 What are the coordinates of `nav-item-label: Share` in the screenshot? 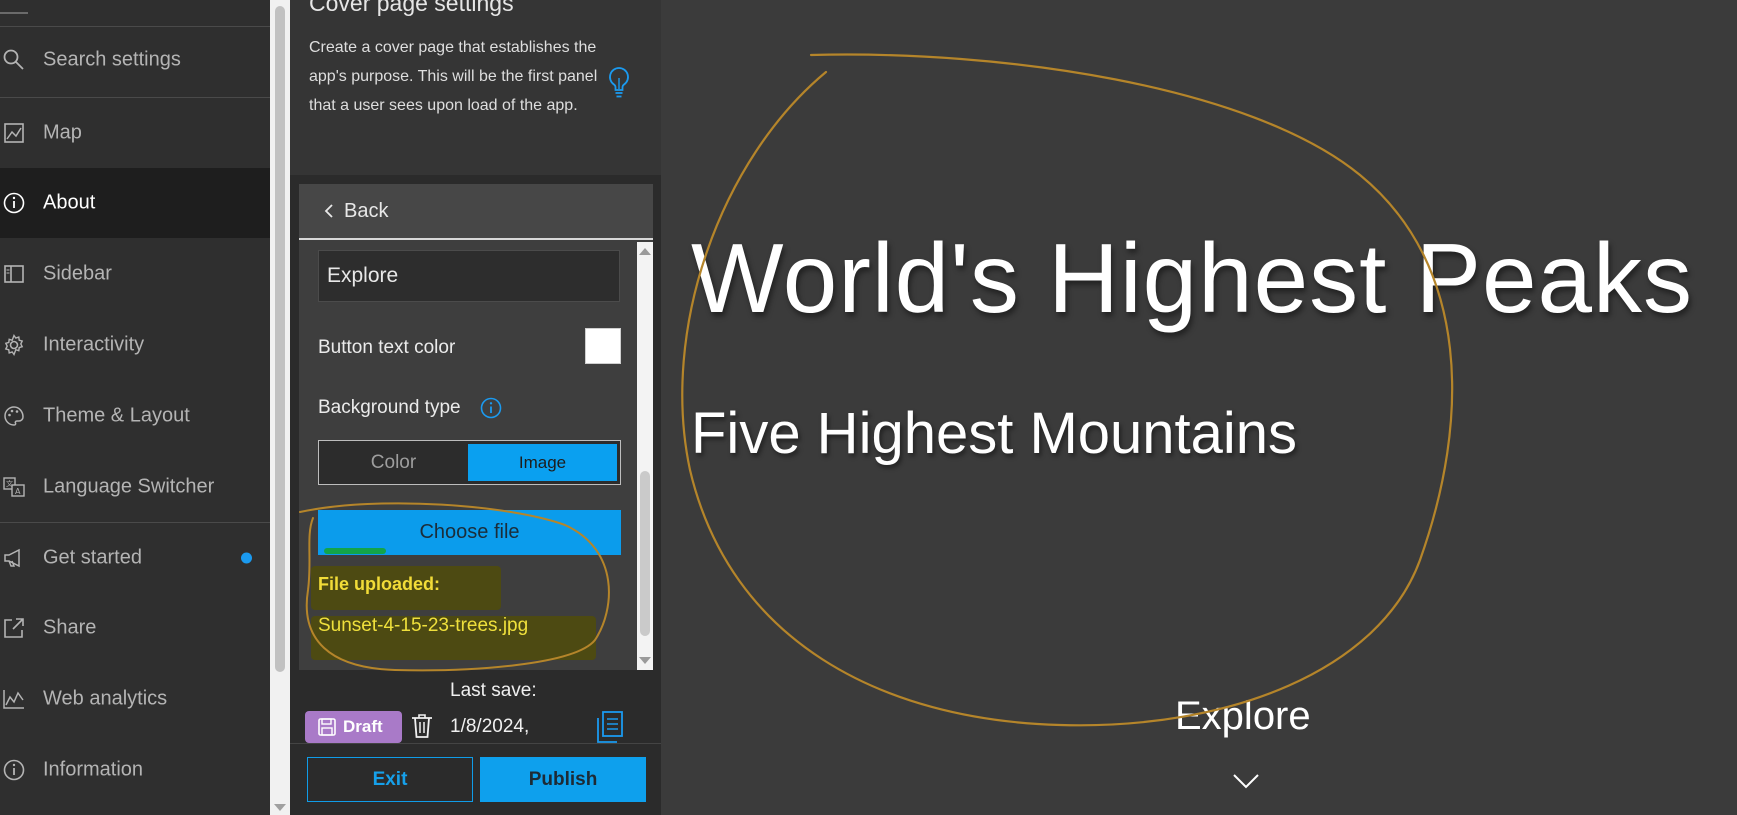 It's located at (70, 627).